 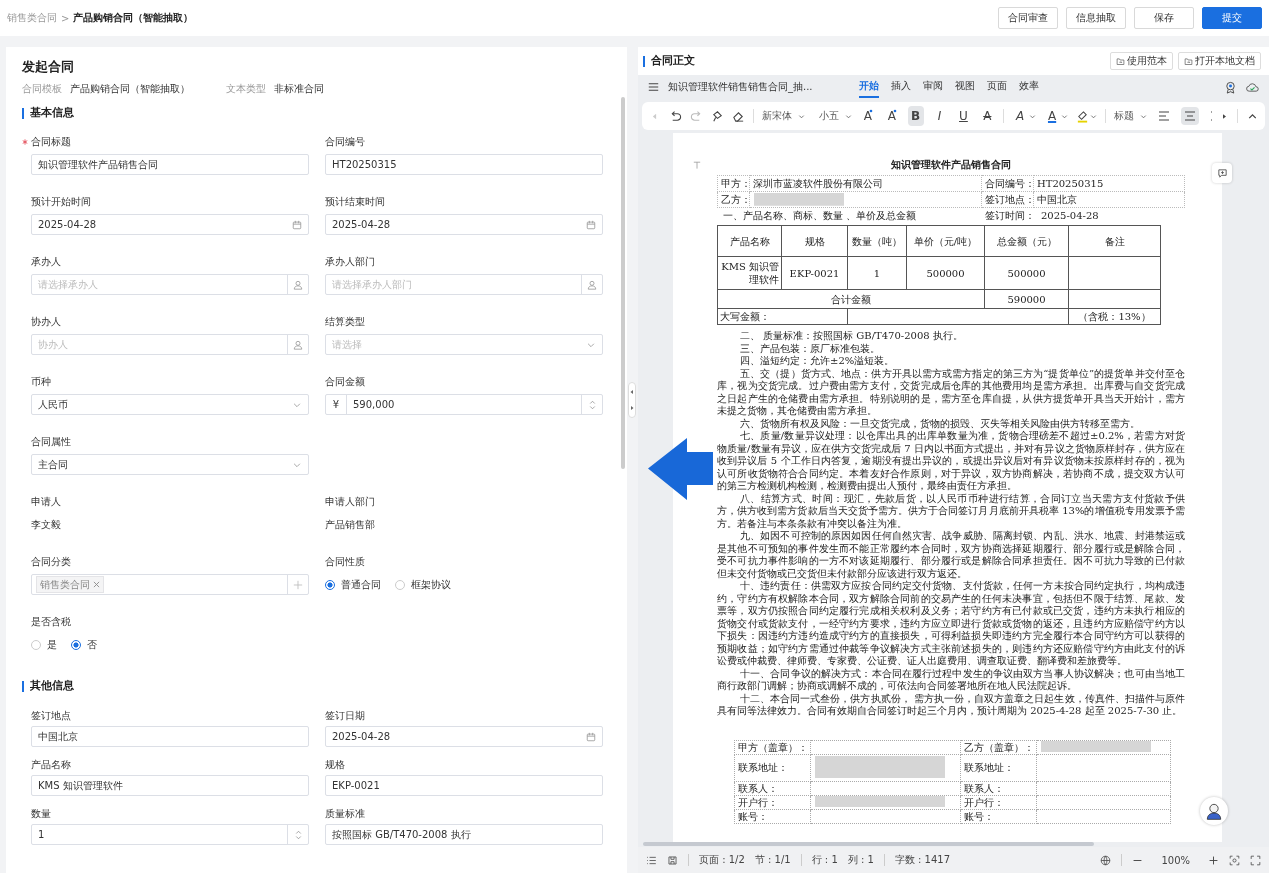 What do you see at coordinates (868, 116) in the screenshot?
I see `font-grow-button: A` at bounding box center [868, 116].